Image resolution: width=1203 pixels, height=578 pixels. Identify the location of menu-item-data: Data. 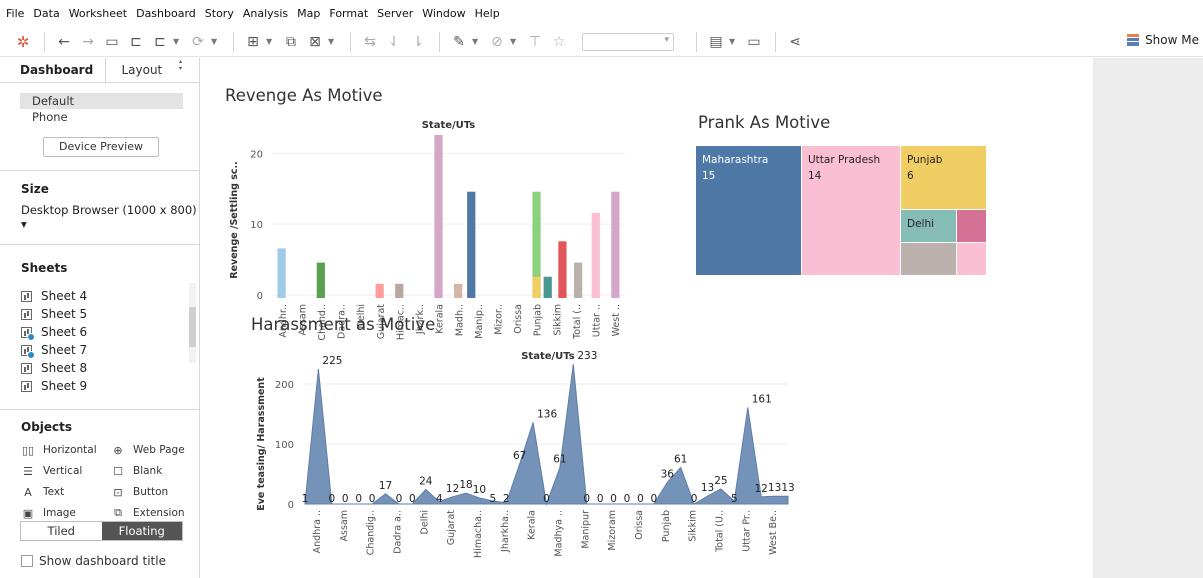
(46, 13).